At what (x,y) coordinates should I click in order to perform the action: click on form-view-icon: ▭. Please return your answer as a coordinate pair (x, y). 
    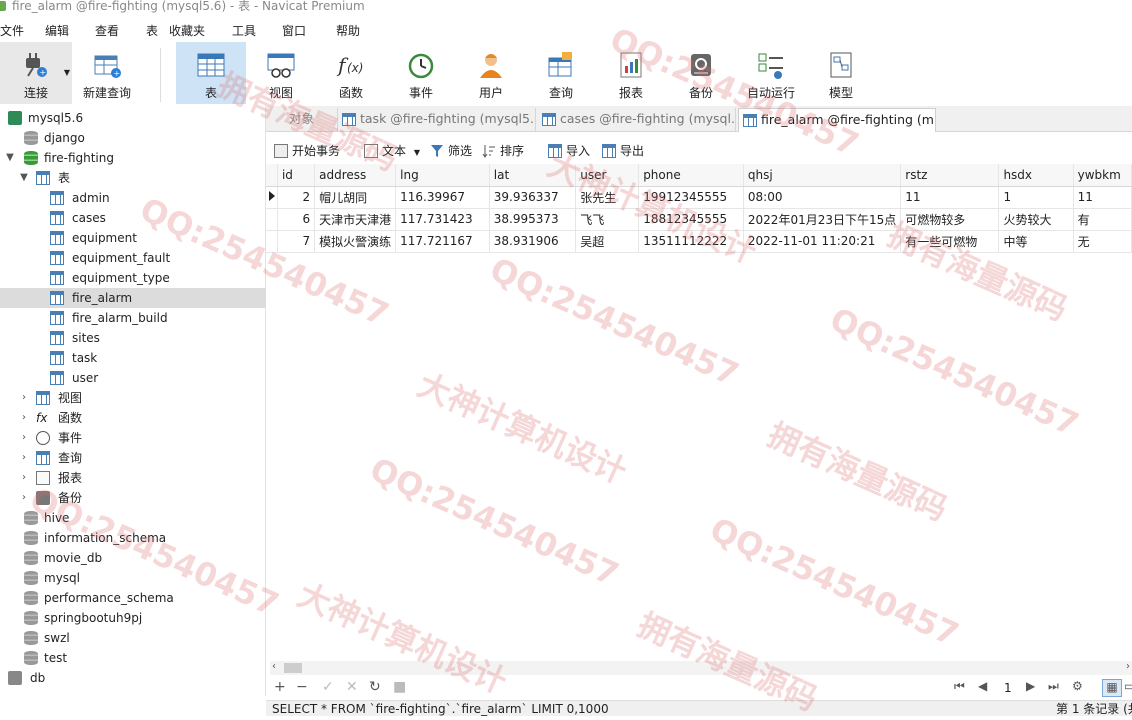
    Looking at the image, I should click on (1128, 686).